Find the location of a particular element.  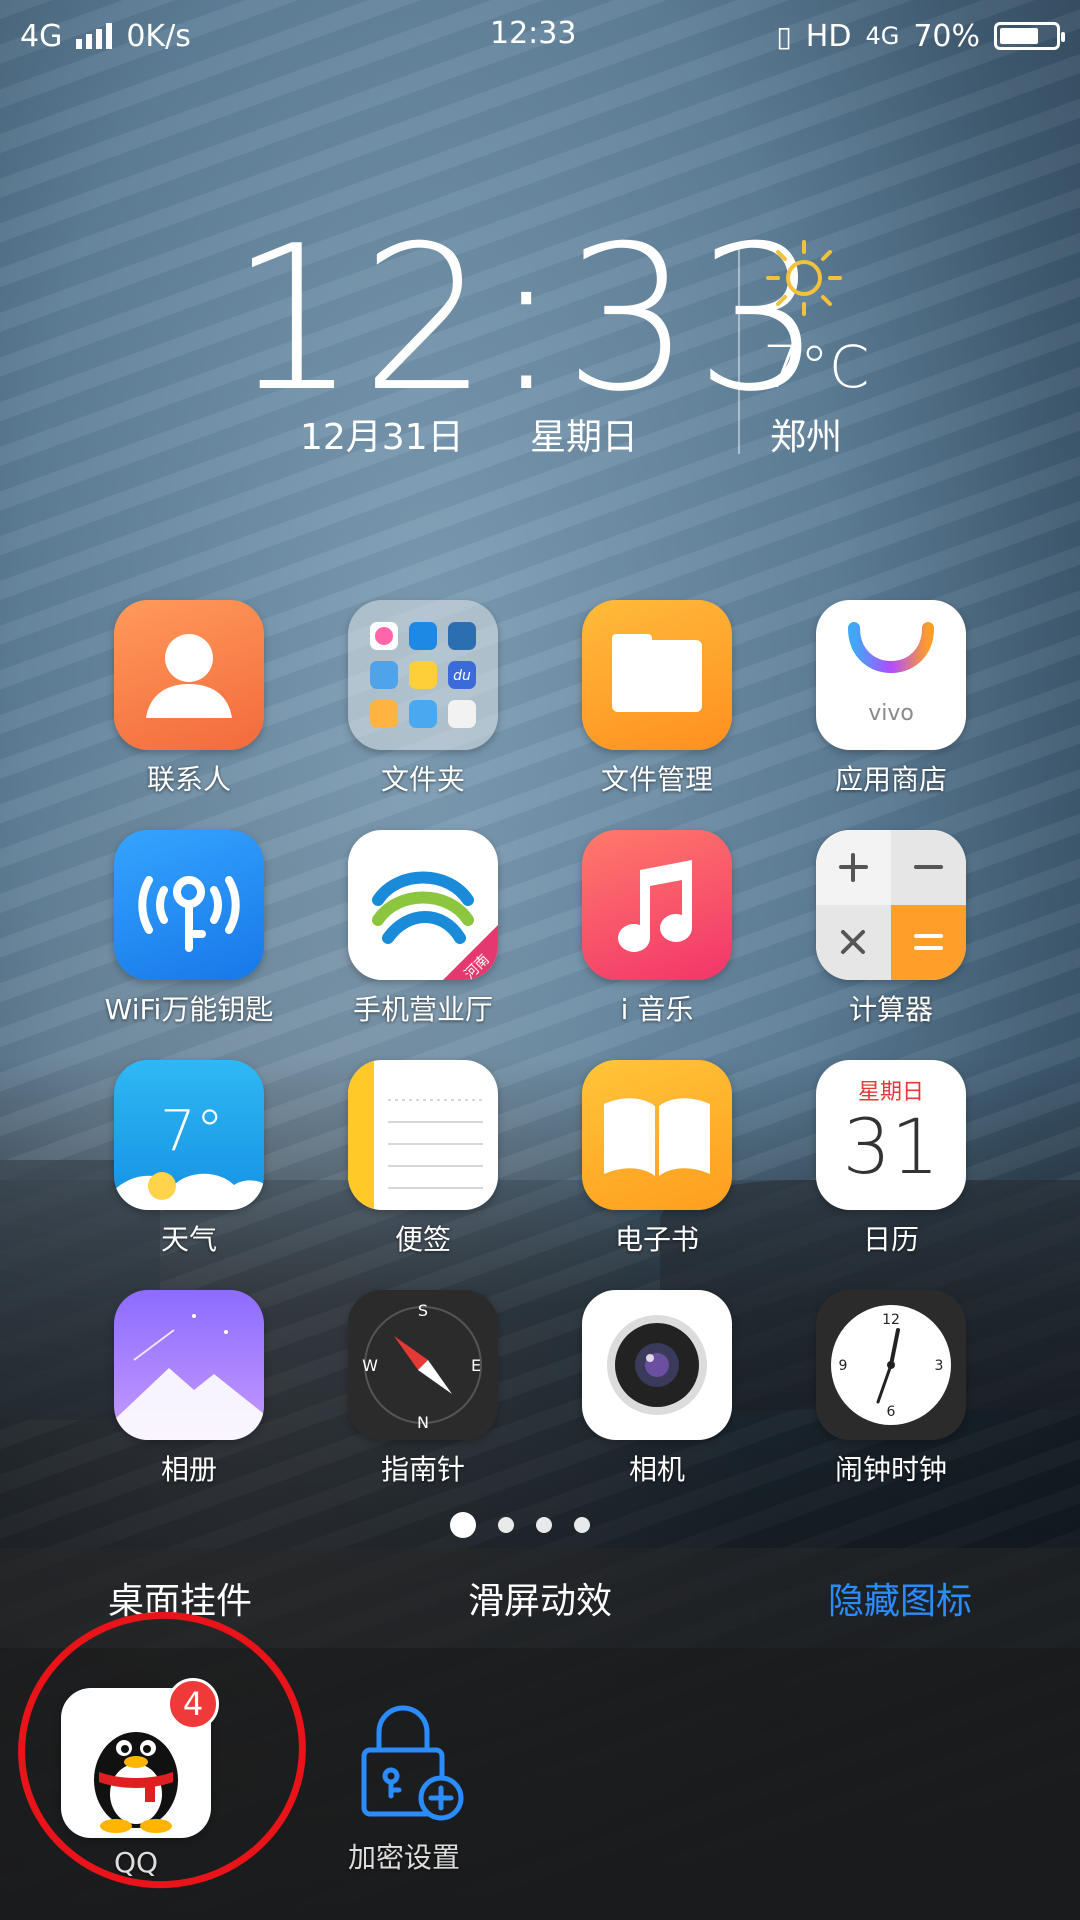

compass-n: N is located at coordinates (423, 1422).